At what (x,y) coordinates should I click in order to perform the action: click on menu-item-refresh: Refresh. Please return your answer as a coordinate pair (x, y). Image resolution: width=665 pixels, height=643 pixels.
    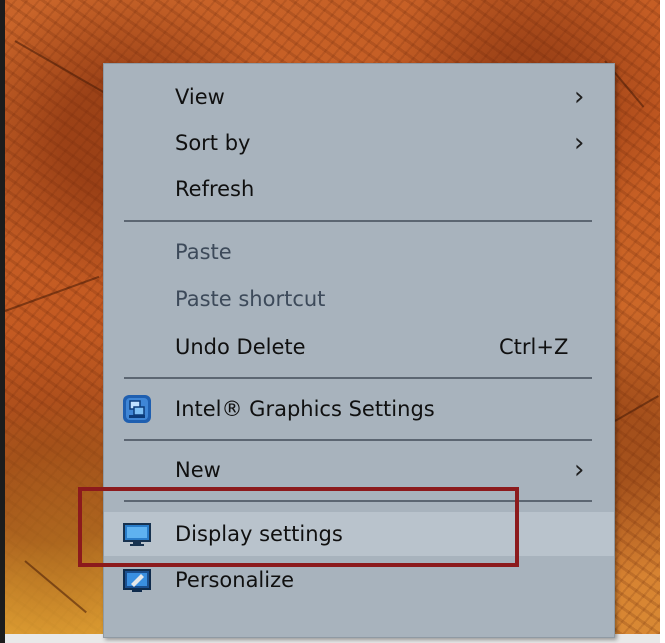
    Looking at the image, I should click on (359, 189).